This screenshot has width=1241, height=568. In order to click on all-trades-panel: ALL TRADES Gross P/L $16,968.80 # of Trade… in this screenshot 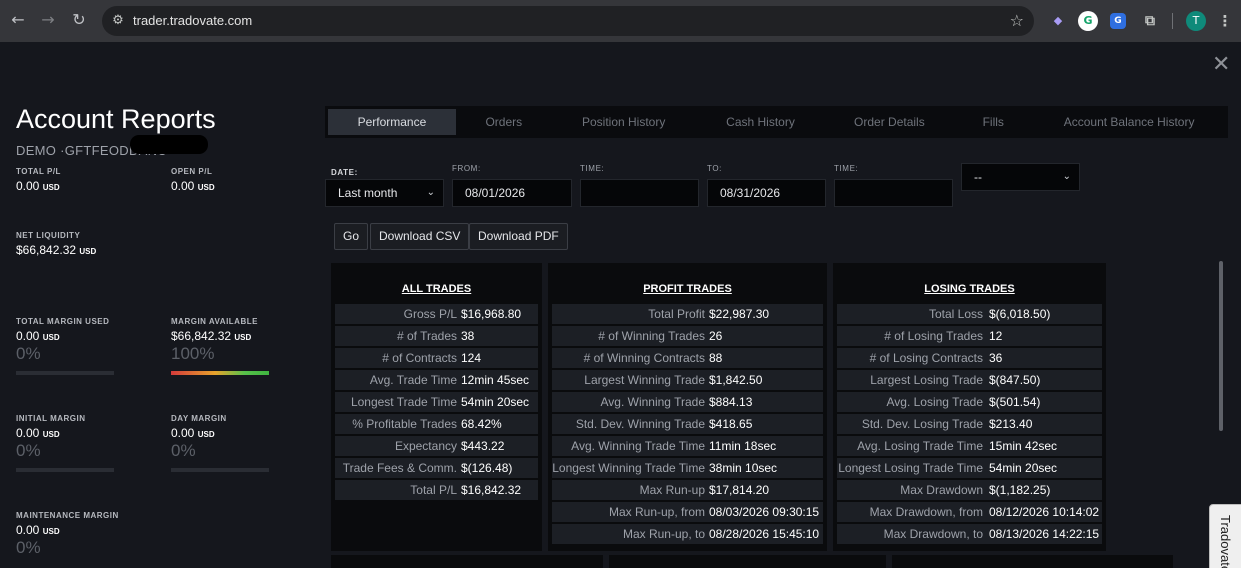, I will do `click(436, 407)`.